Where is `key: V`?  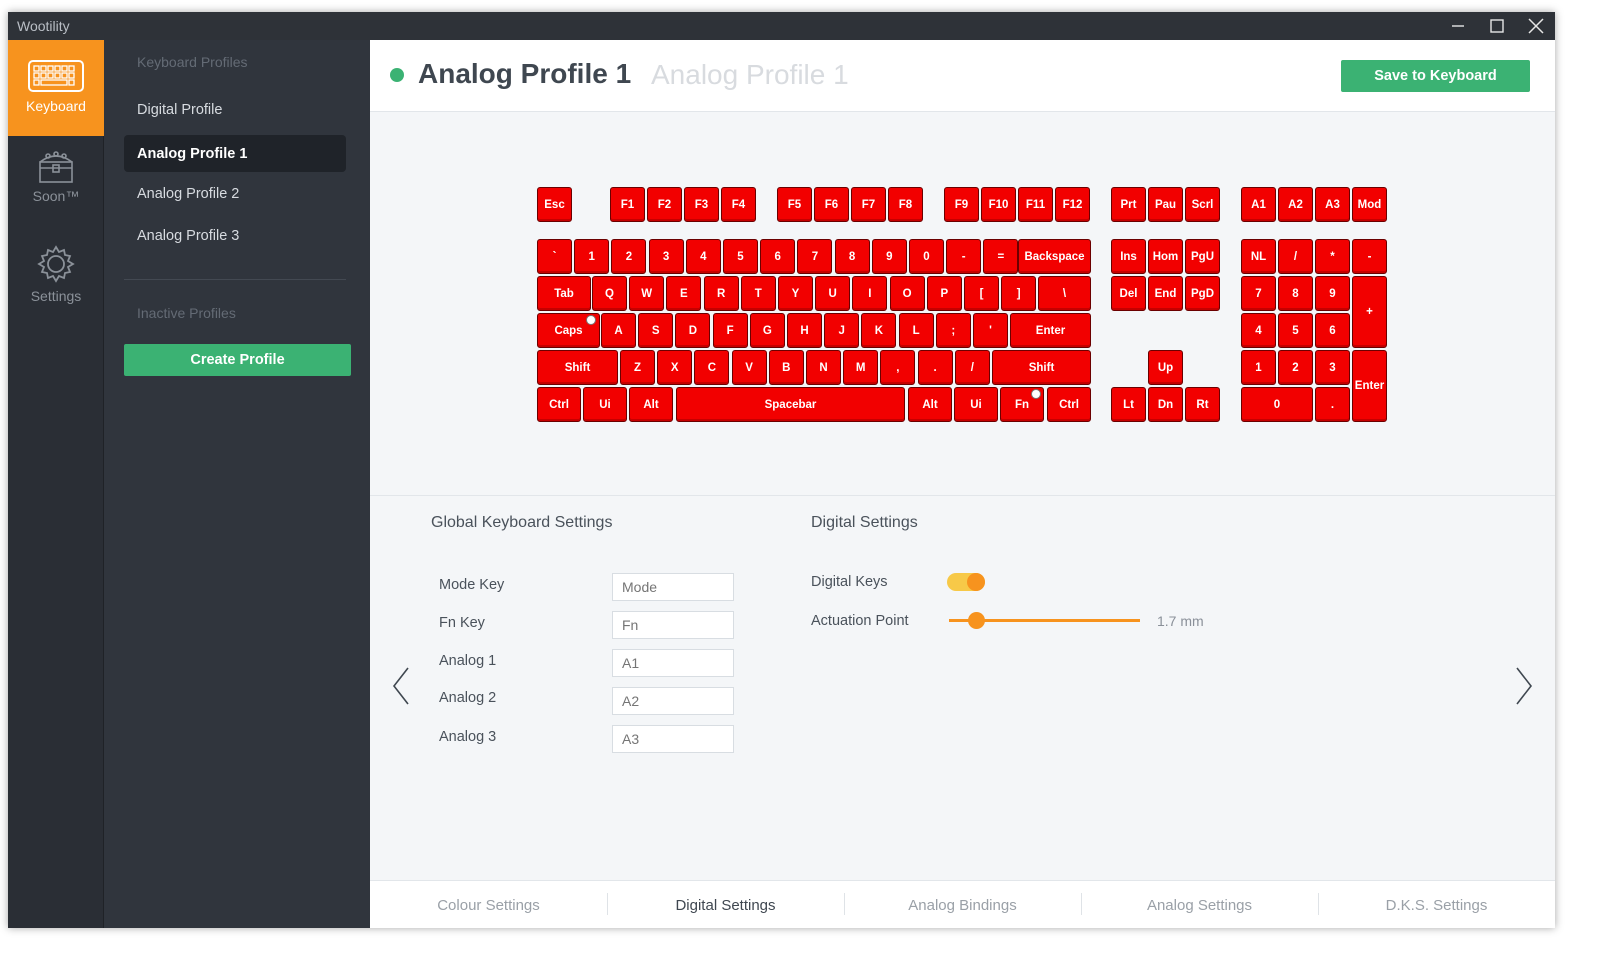
key: V is located at coordinates (749, 367).